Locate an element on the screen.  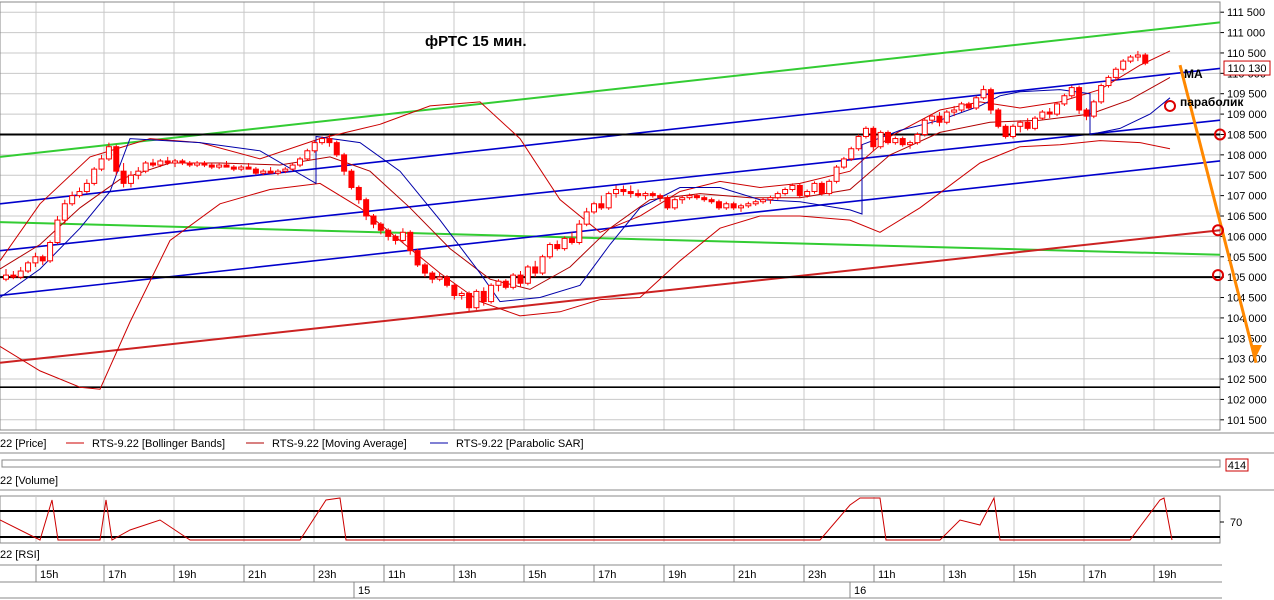
y-tick-label: 103 500 is located at coordinates (1247, 339).